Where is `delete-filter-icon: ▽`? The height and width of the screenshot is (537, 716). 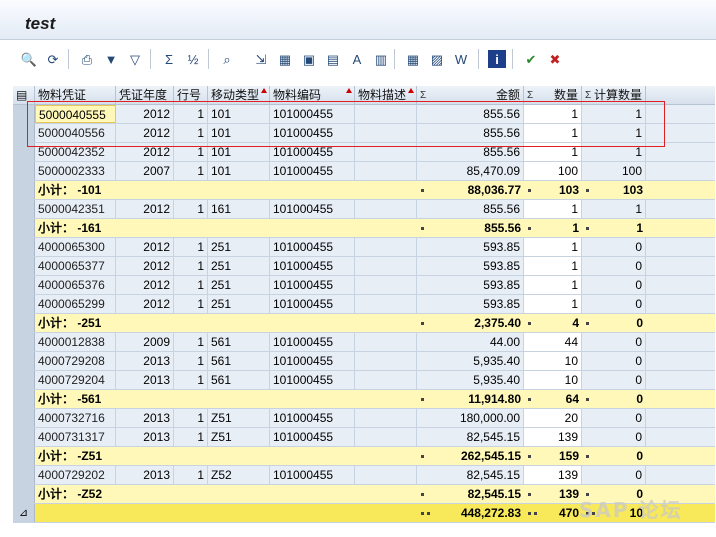
delete-filter-icon: ▽ is located at coordinates (135, 59).